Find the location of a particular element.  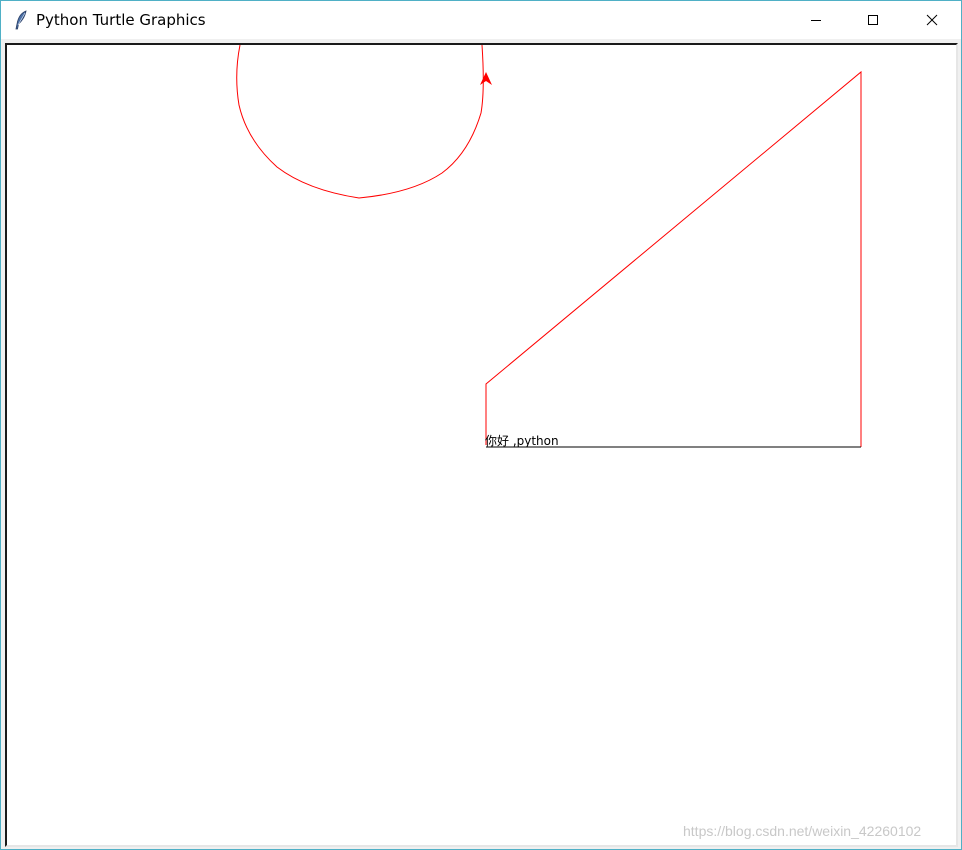

close-button is located at coordinates (932, 20).